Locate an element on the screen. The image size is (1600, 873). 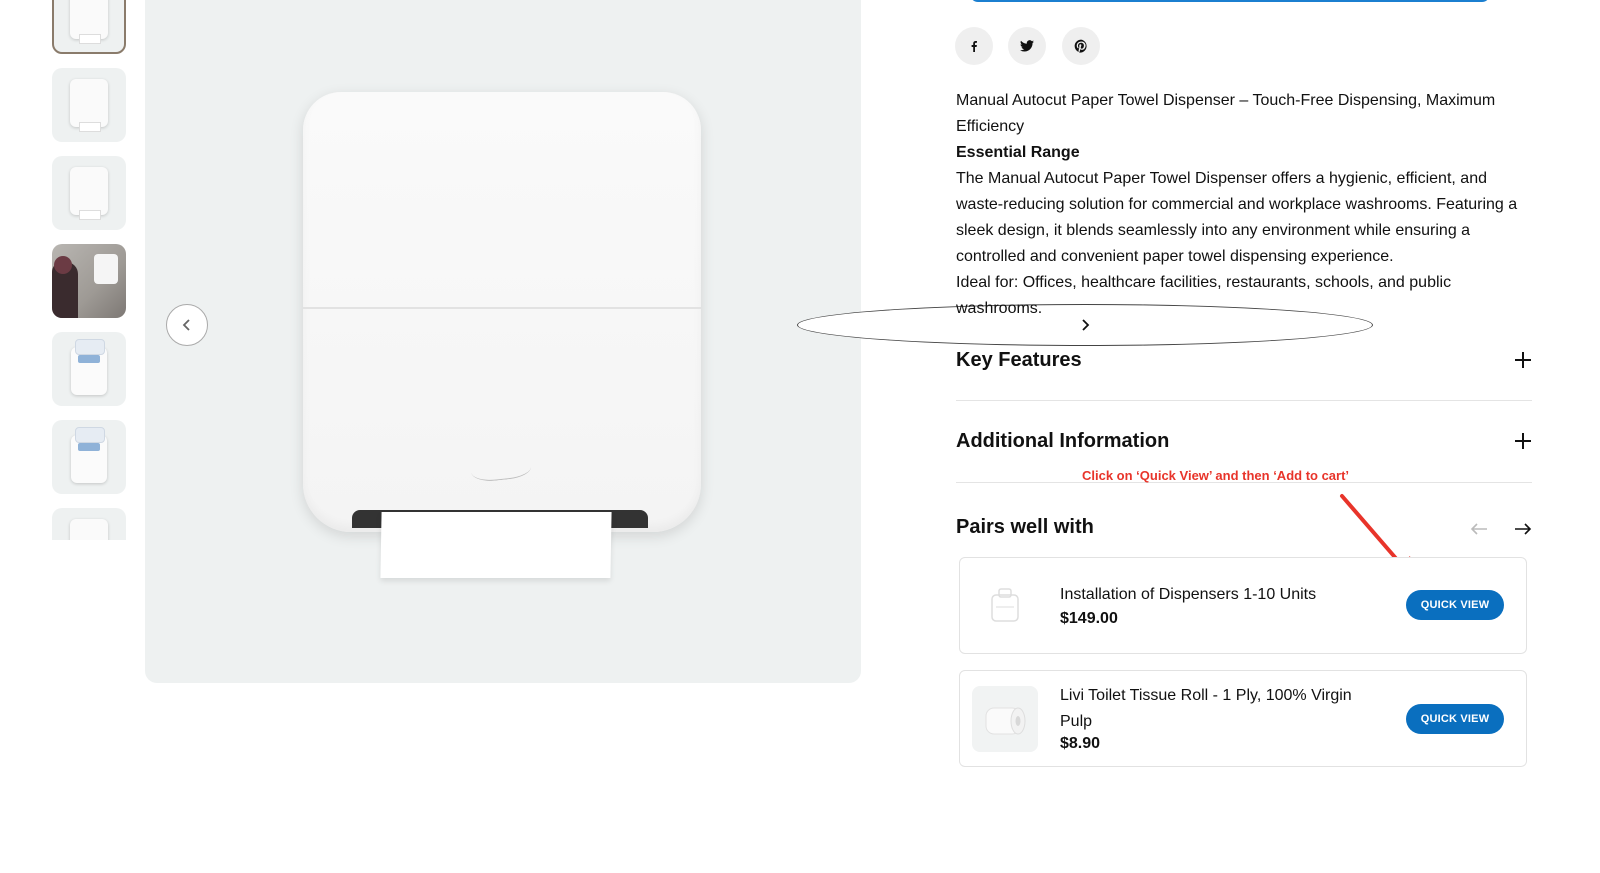
pairs-well-with-title: Pairs well with is located at coordinates (1025, 527).